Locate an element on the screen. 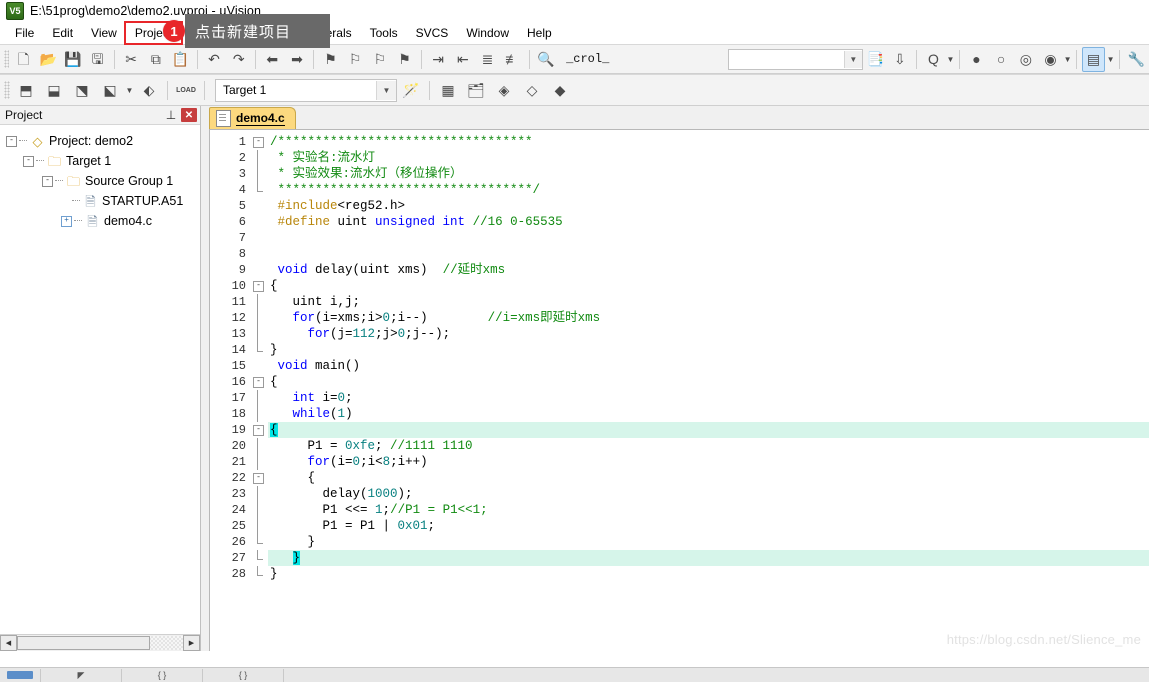 Image resolution: width=1149 pixels, height=682 pixels. comment-icon: ≣ is located at coordinates (487, 59).